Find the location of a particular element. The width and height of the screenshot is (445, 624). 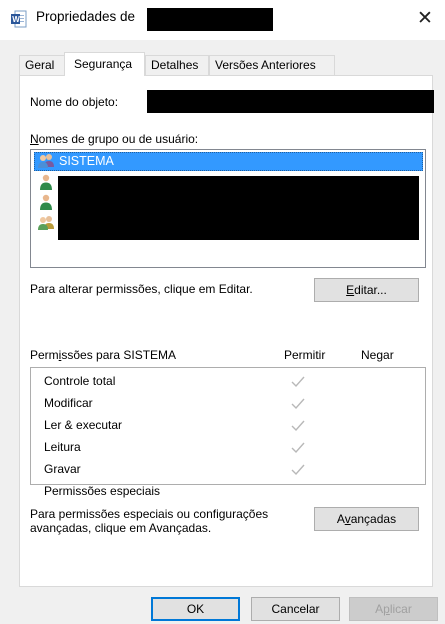

ok-button: OK is located at coordinates (195, 609).